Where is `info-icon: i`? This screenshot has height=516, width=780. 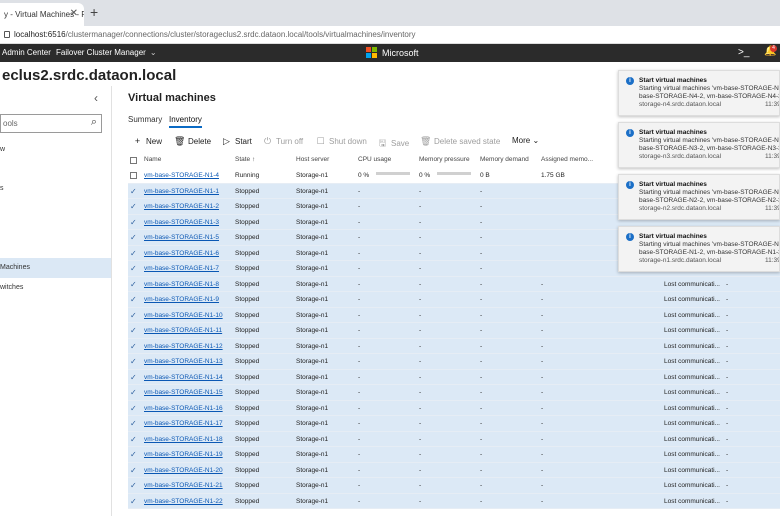 info-icon: i is located at coordinates (630, 81).